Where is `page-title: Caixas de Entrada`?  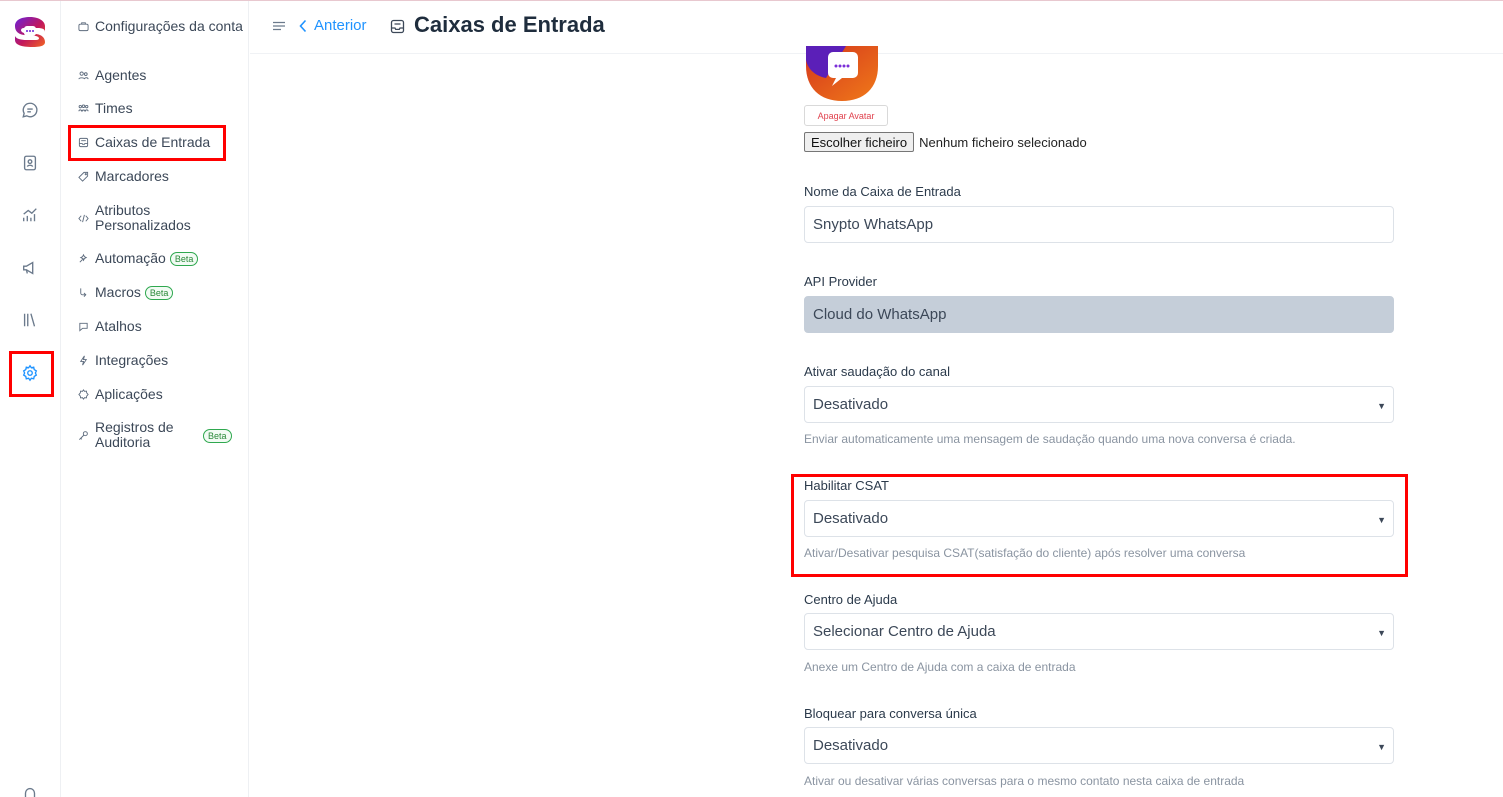 page-title: Caixas de Entrada is located at coordinates (509, 24).